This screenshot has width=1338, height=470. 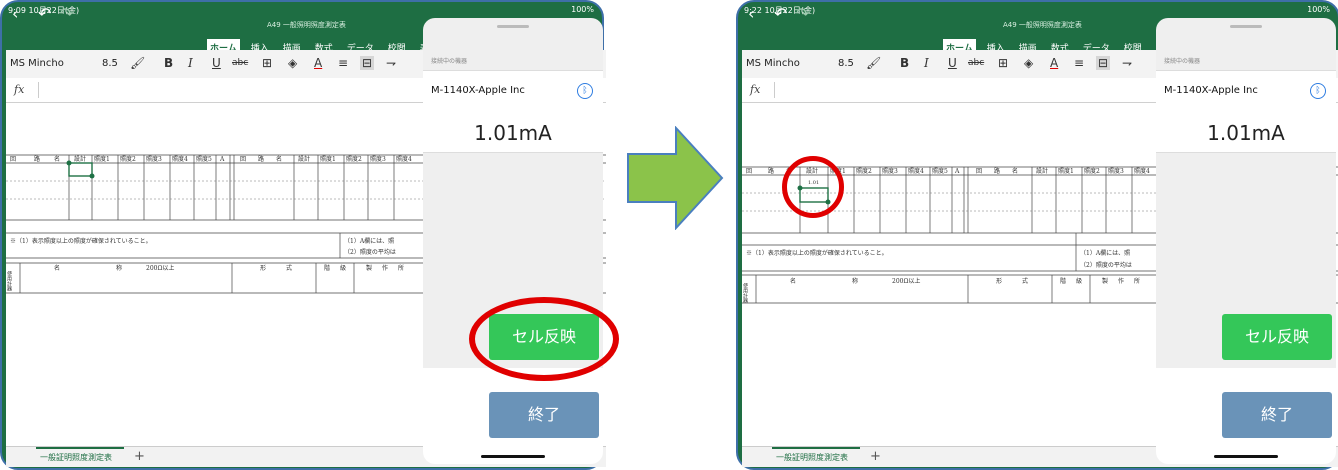 I want to click on svg-text: ※（1）表示照度以上の照度が確保されていること。, so click(x=81, y=241).